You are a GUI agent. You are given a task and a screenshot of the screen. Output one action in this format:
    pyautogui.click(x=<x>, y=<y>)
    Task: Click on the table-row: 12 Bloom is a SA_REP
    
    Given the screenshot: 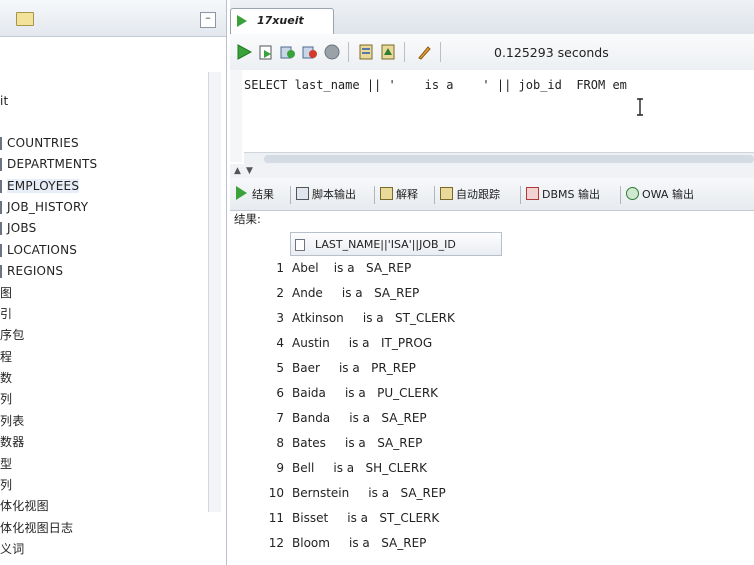 What is the action you would take?
    pyautogui.click(x=342, y=543)
    